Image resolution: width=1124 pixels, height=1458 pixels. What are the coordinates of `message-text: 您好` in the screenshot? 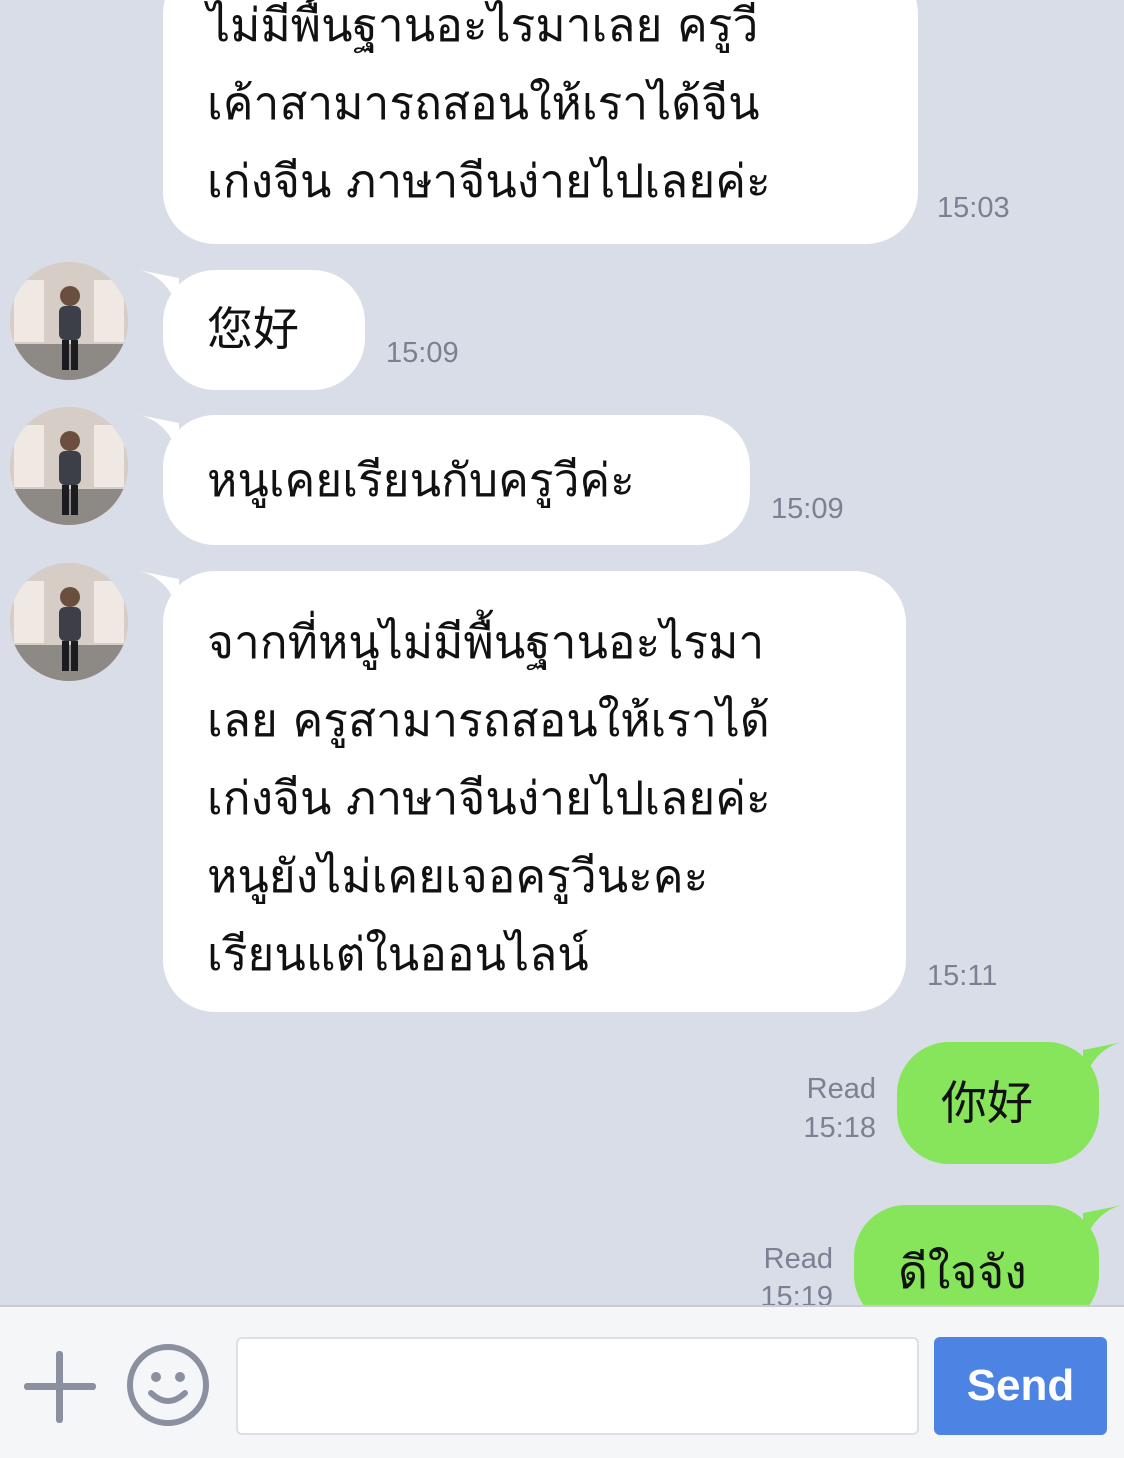 It's located at (253, 329).